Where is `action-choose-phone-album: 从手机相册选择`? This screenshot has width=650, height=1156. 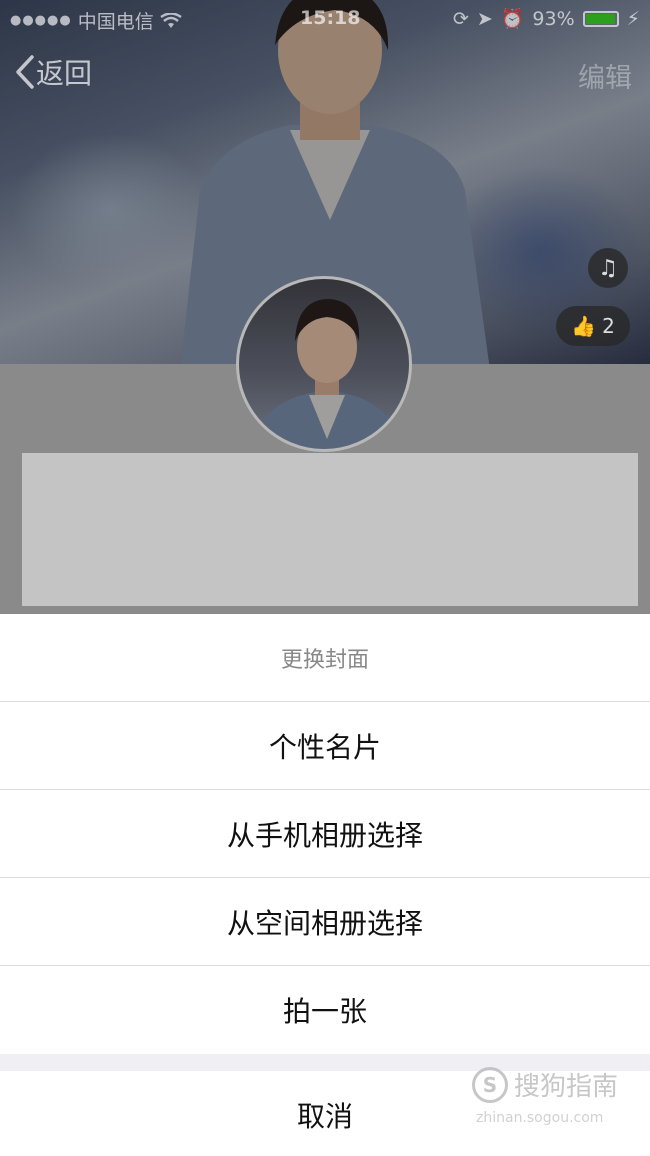 action-choose-phone-album: 从手机相册选择 is located at coordinates (325, 834).